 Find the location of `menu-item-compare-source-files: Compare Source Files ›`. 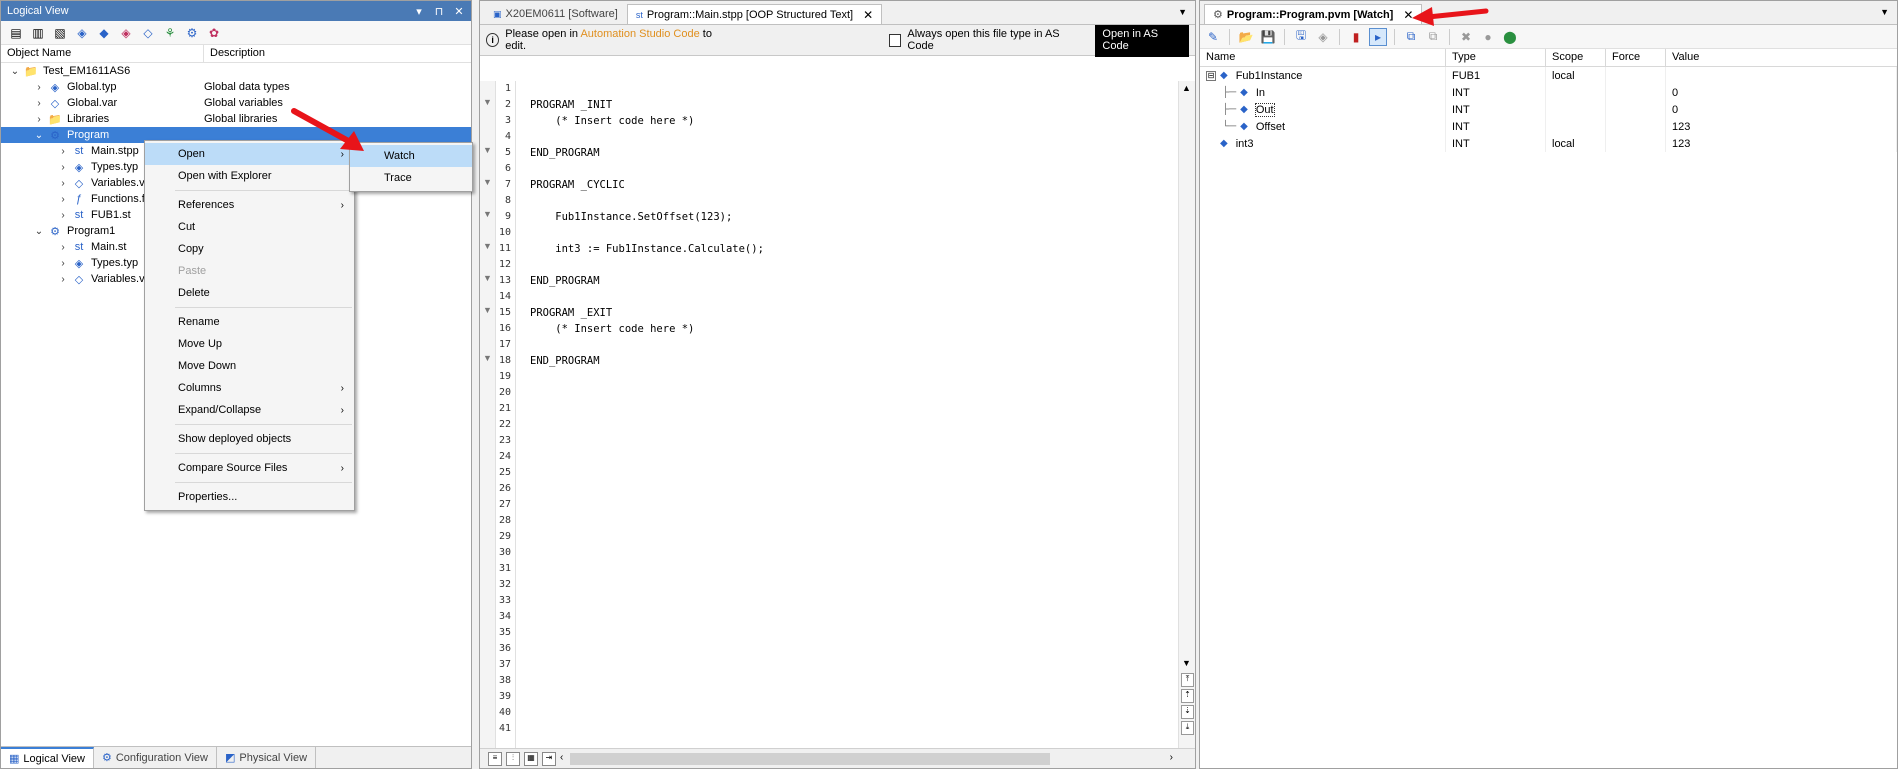

menu-item-compare-source-files: Compare Source Files › is located at coordinates (249, 468).